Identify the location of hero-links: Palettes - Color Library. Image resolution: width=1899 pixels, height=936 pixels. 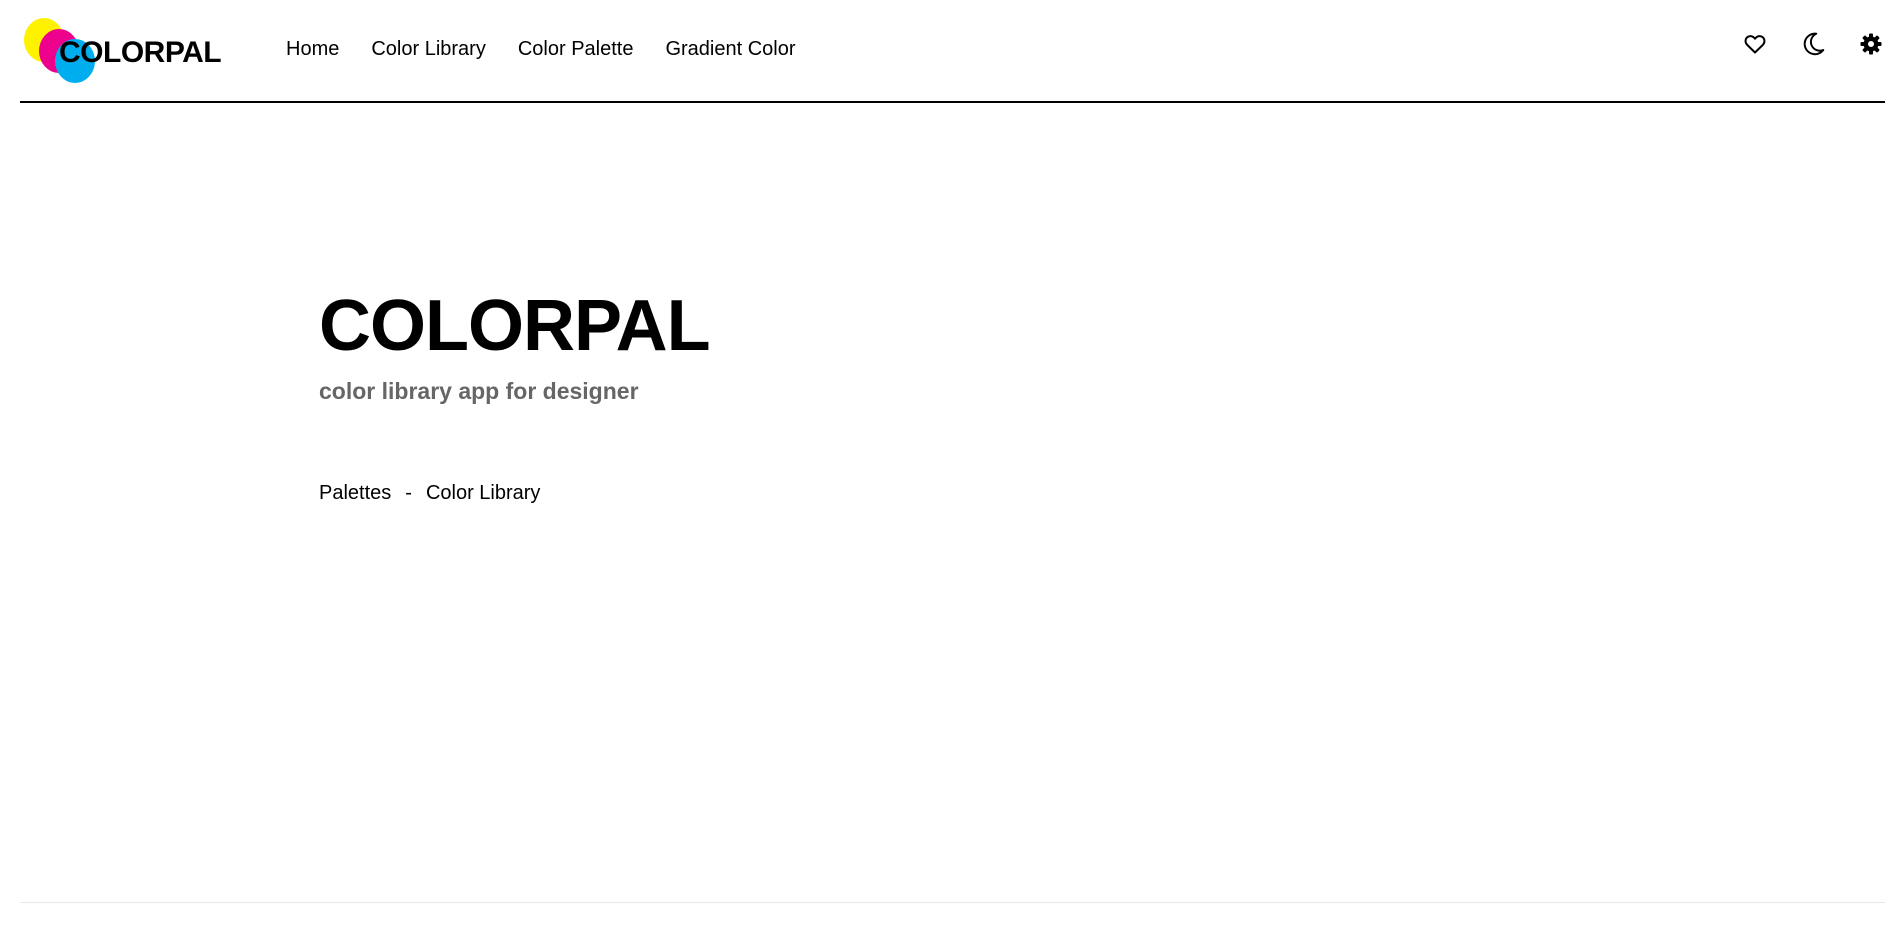
(429, 493).